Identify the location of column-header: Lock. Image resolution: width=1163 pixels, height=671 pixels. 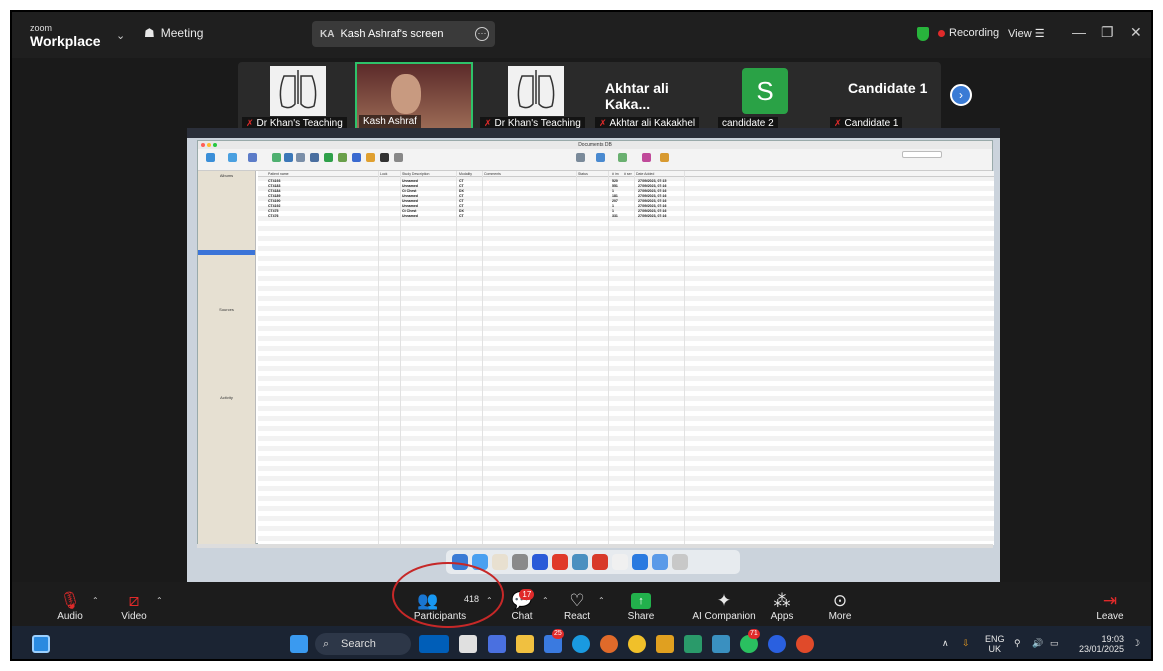
(383, 174).